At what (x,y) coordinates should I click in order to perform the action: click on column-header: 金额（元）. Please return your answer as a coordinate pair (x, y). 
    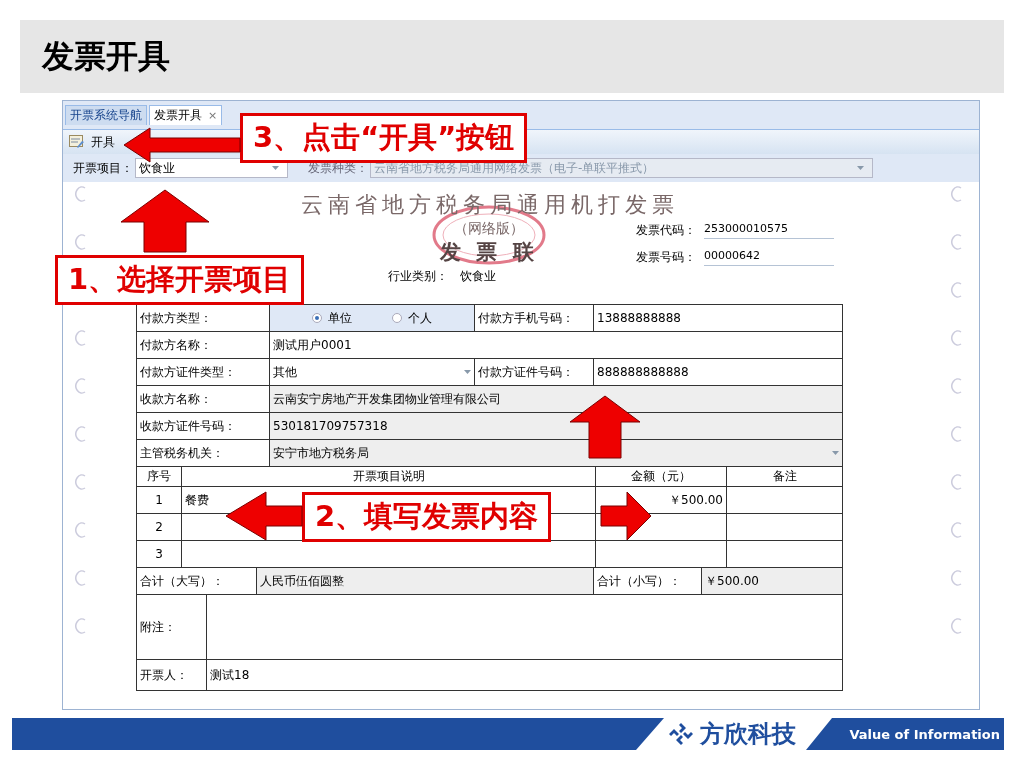
    Looking at the image, I should click on (661, 476).